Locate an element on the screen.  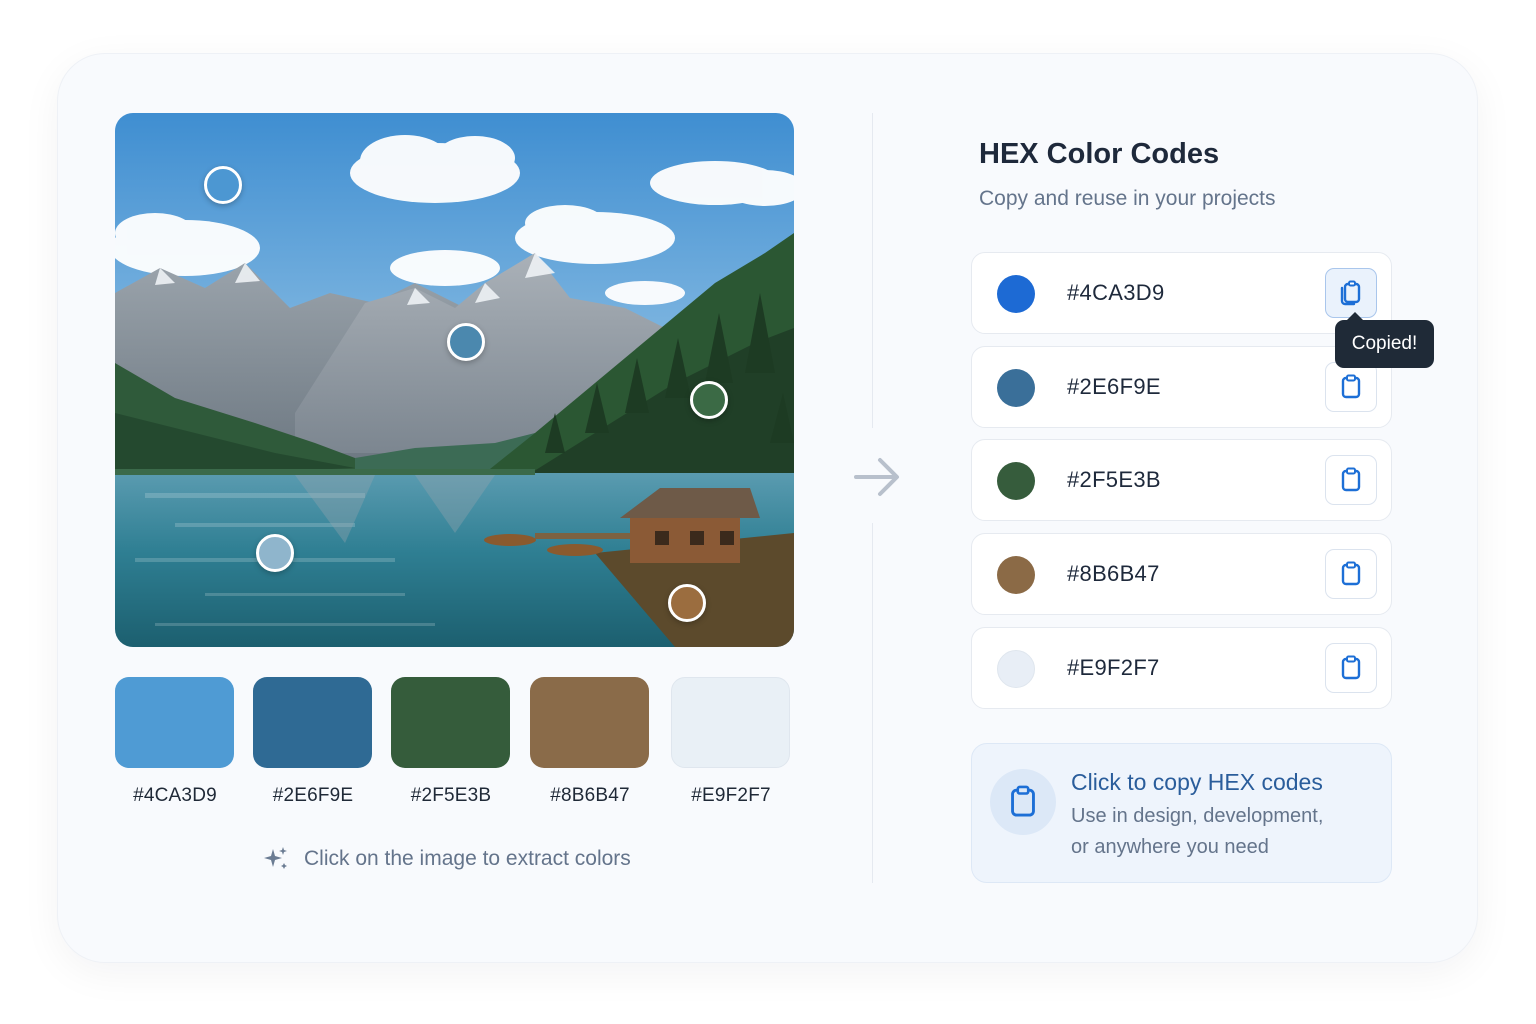
hex-code: #E9F2F7 is located at coordinates (1113, 667).